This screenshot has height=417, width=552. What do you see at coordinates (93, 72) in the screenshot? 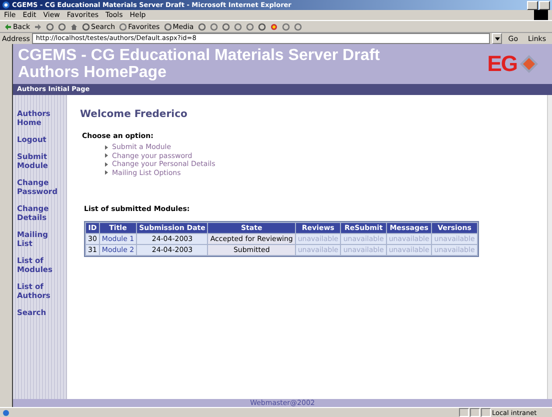
I see `page-title: Authors HomePage` at bounding box center [93, 72].